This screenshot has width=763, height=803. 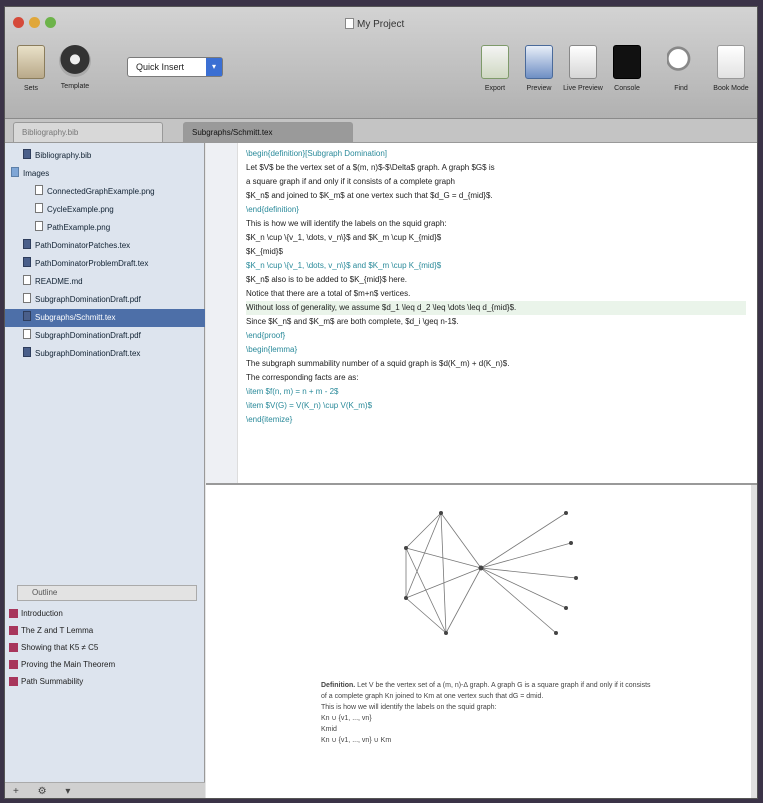 I want to click on code-line: \item $V(G) = V(K_n) \cup V(K_m)$, so click(x=496, y=406).